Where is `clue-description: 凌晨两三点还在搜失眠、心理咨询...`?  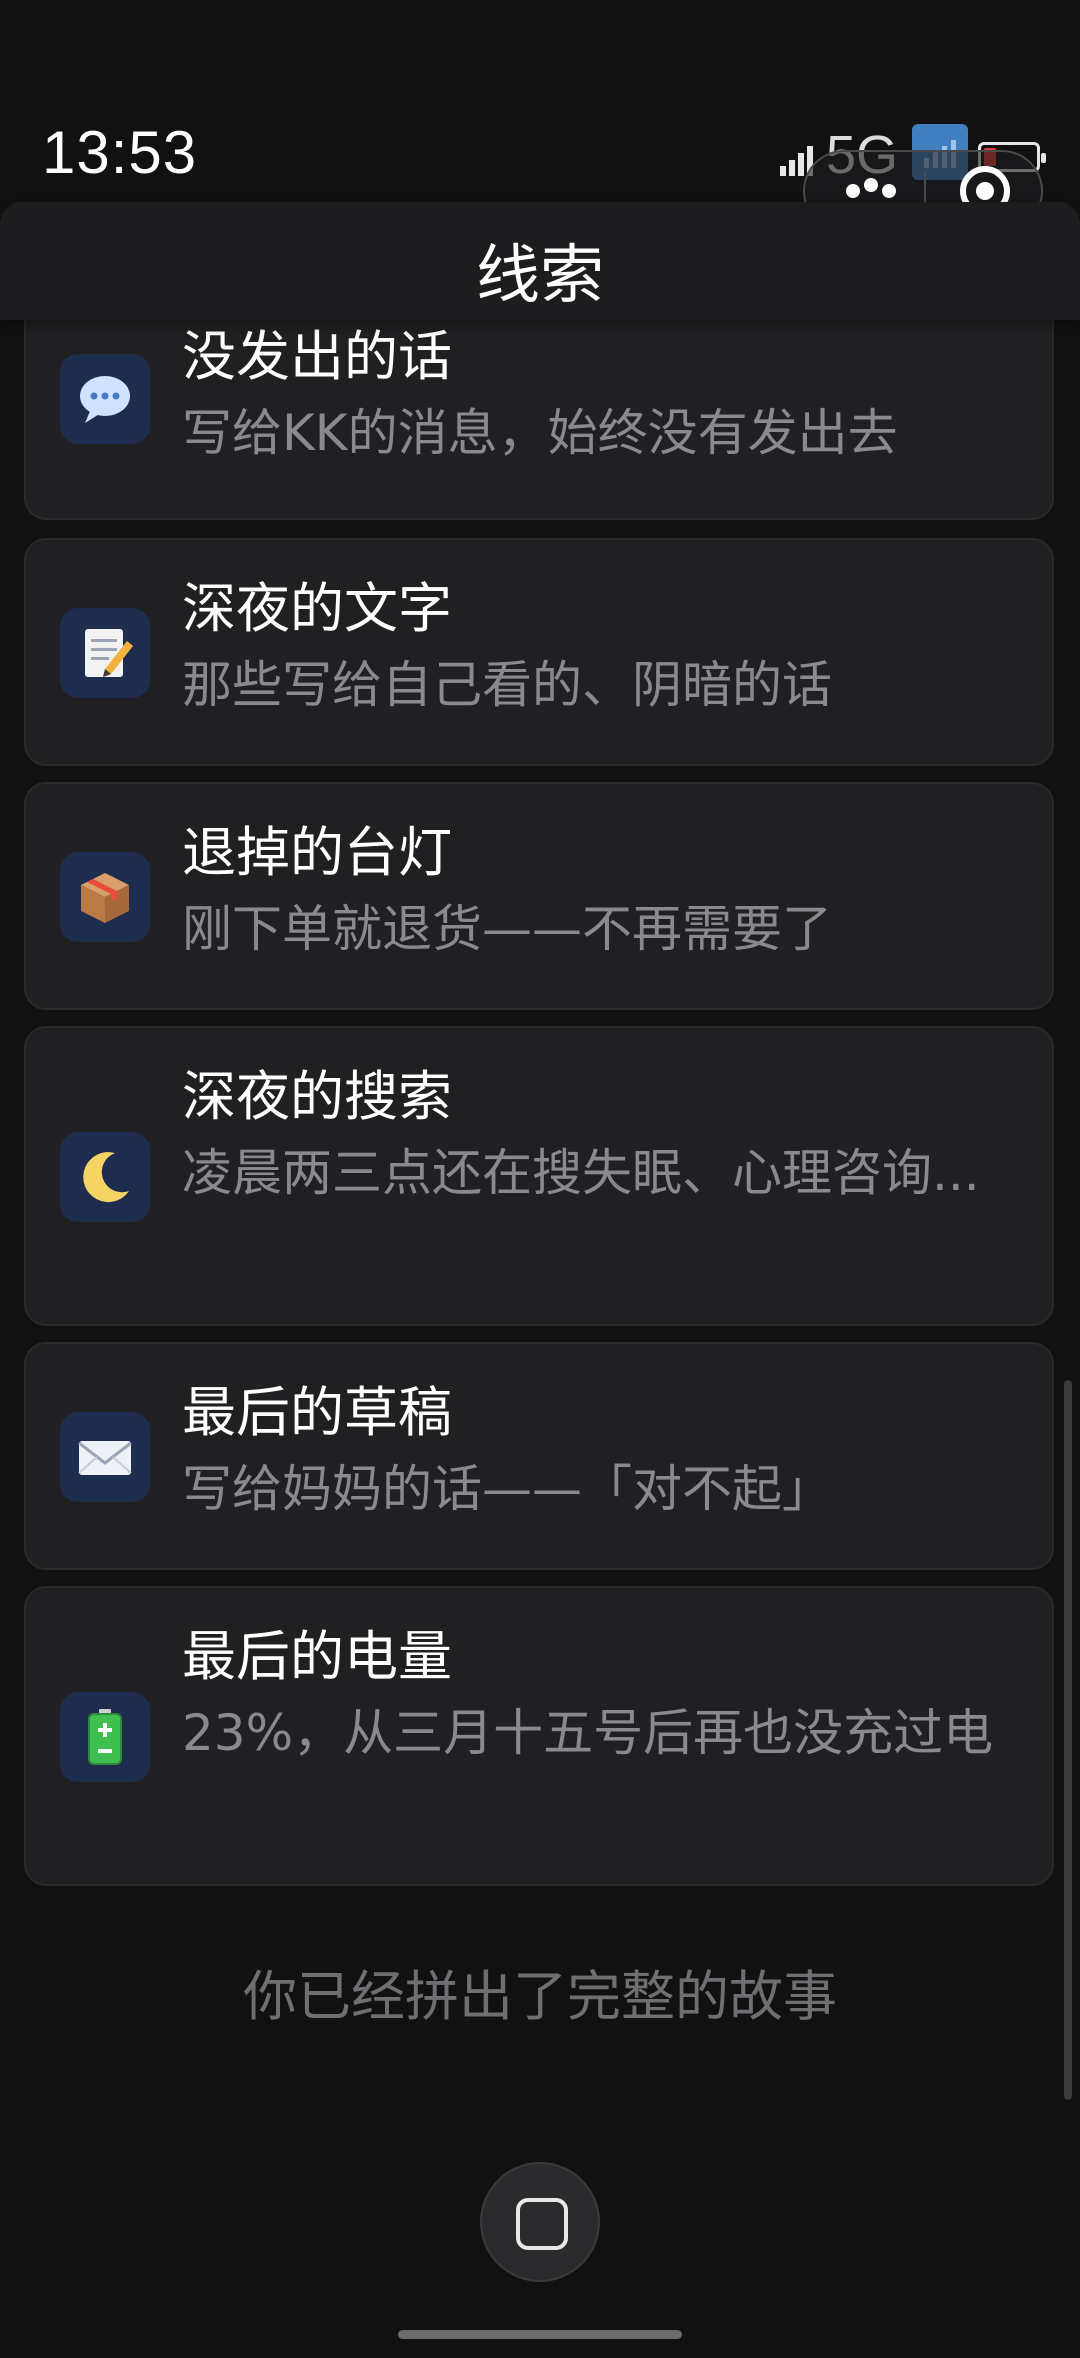
clue-description: 凌晨两三点还在搜失眠、心理咨询... is located at coordinates (581, 1173).